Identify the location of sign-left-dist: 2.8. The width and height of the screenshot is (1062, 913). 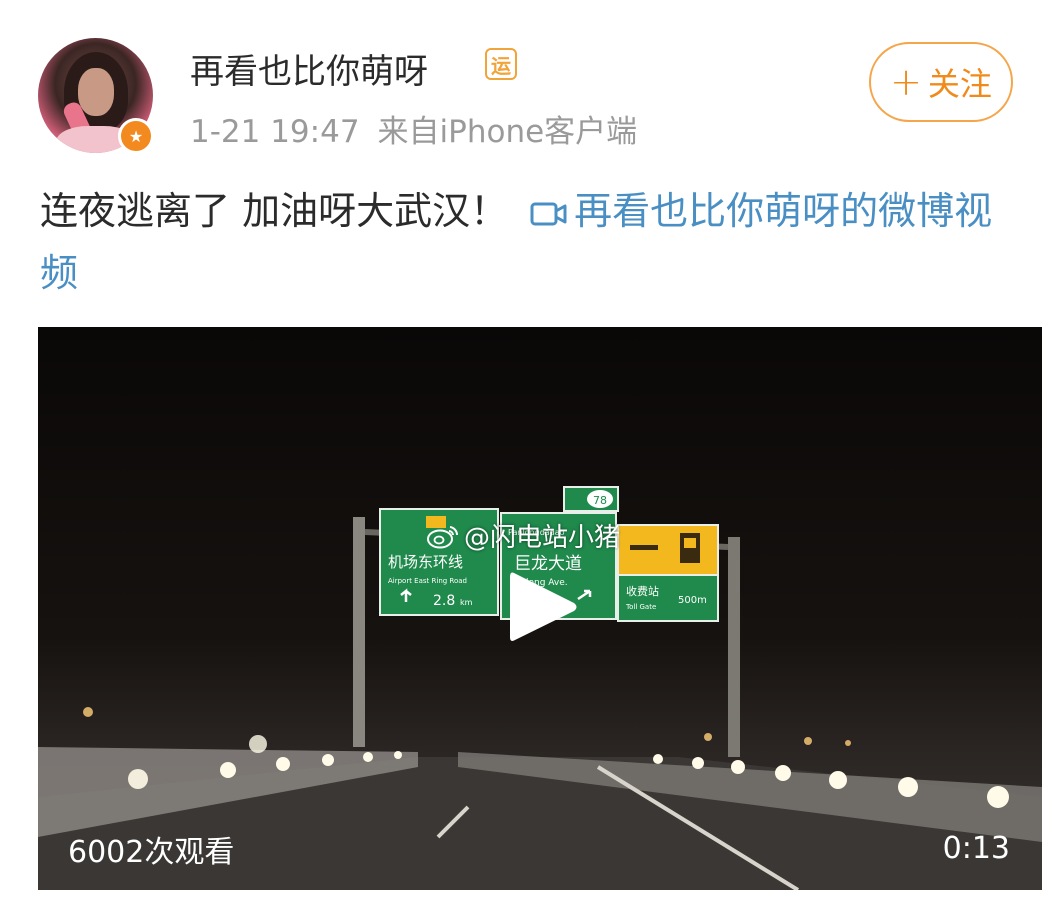
(444, 601).